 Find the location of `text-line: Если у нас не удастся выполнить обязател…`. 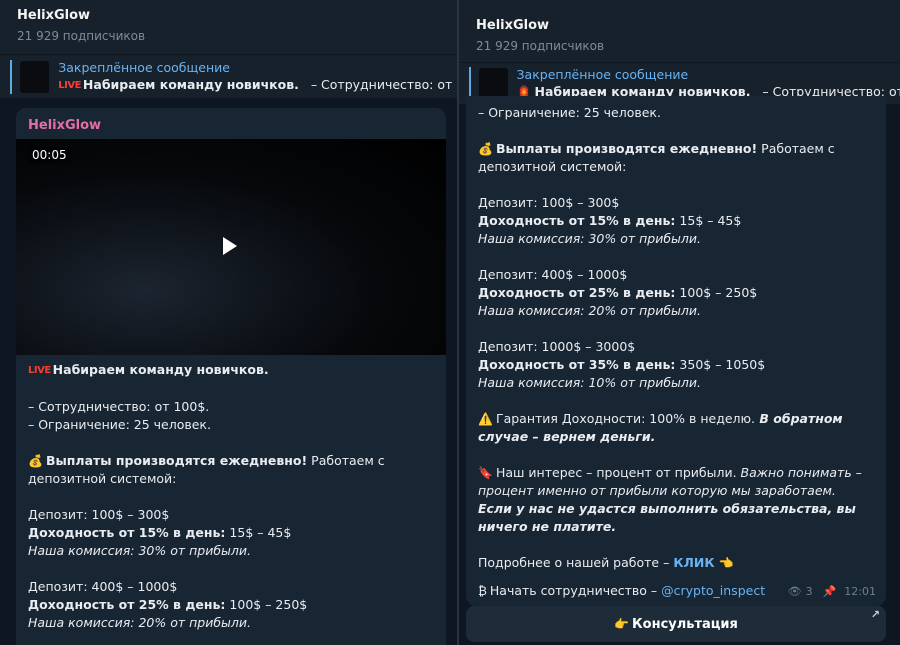

text-line: Если у нас не удастся выполнить обязател… is located at coordinates (667, 517).